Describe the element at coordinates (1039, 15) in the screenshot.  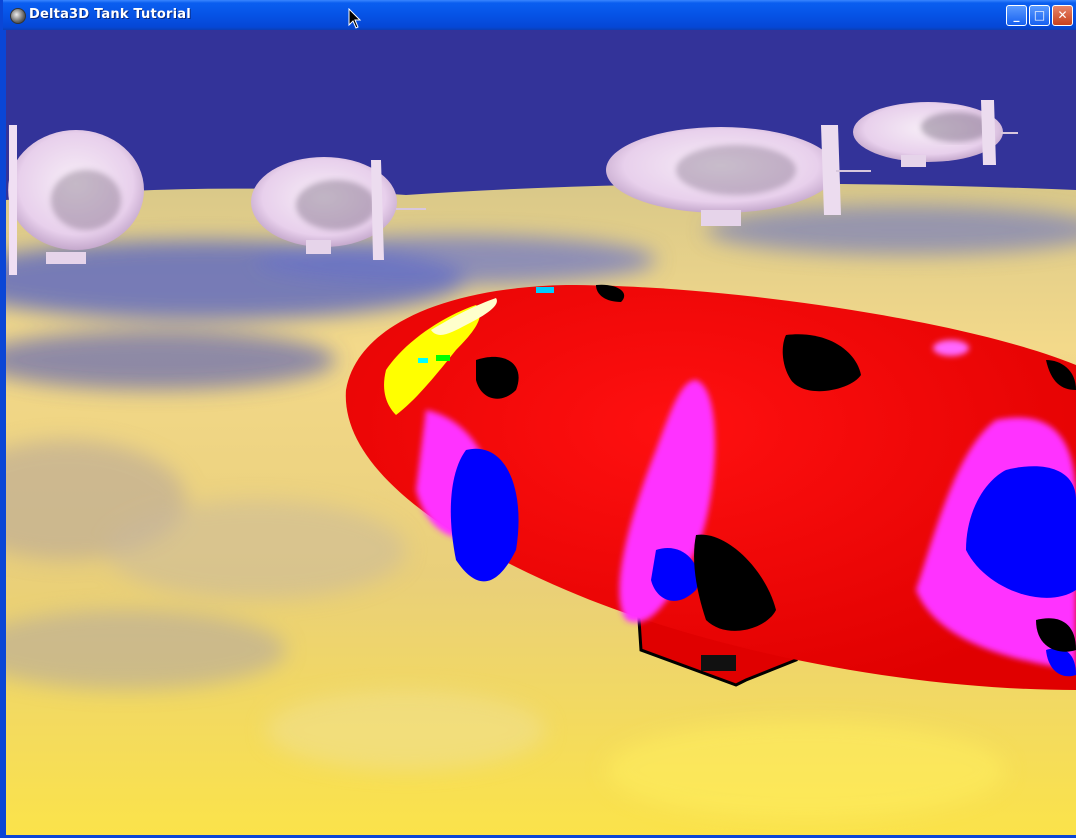
I see `maximize-button: □` at that location.